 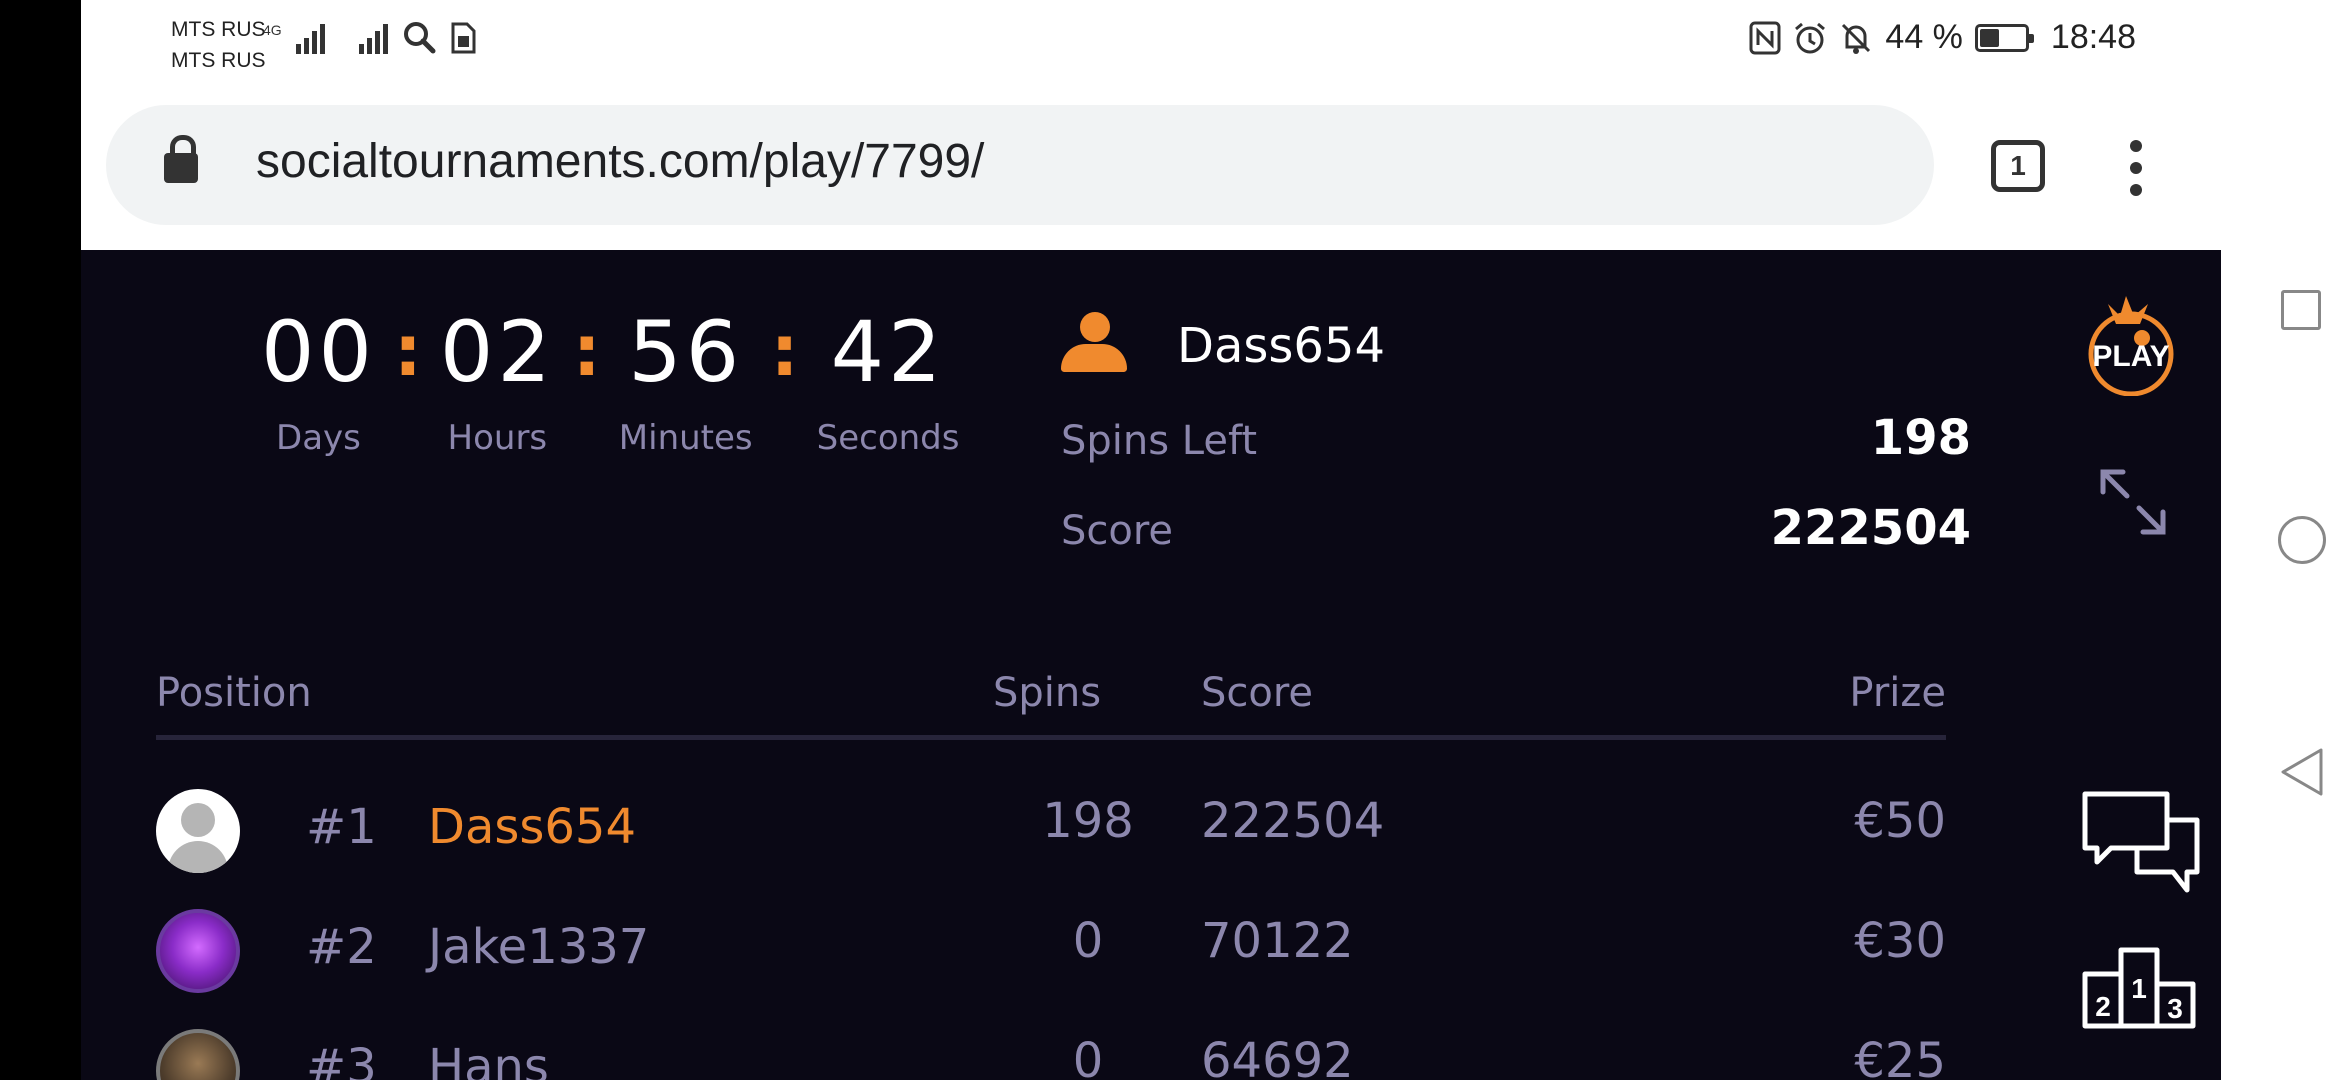 I want to click on play-logo-text: PLAY, so click(x=2130, y=356).